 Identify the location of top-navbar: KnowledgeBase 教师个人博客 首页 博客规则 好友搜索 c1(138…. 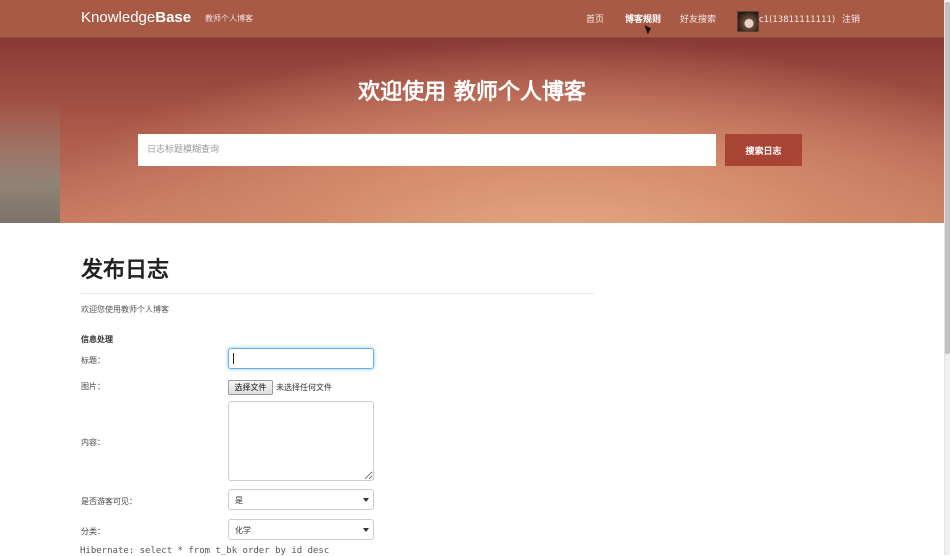
(472, 19).